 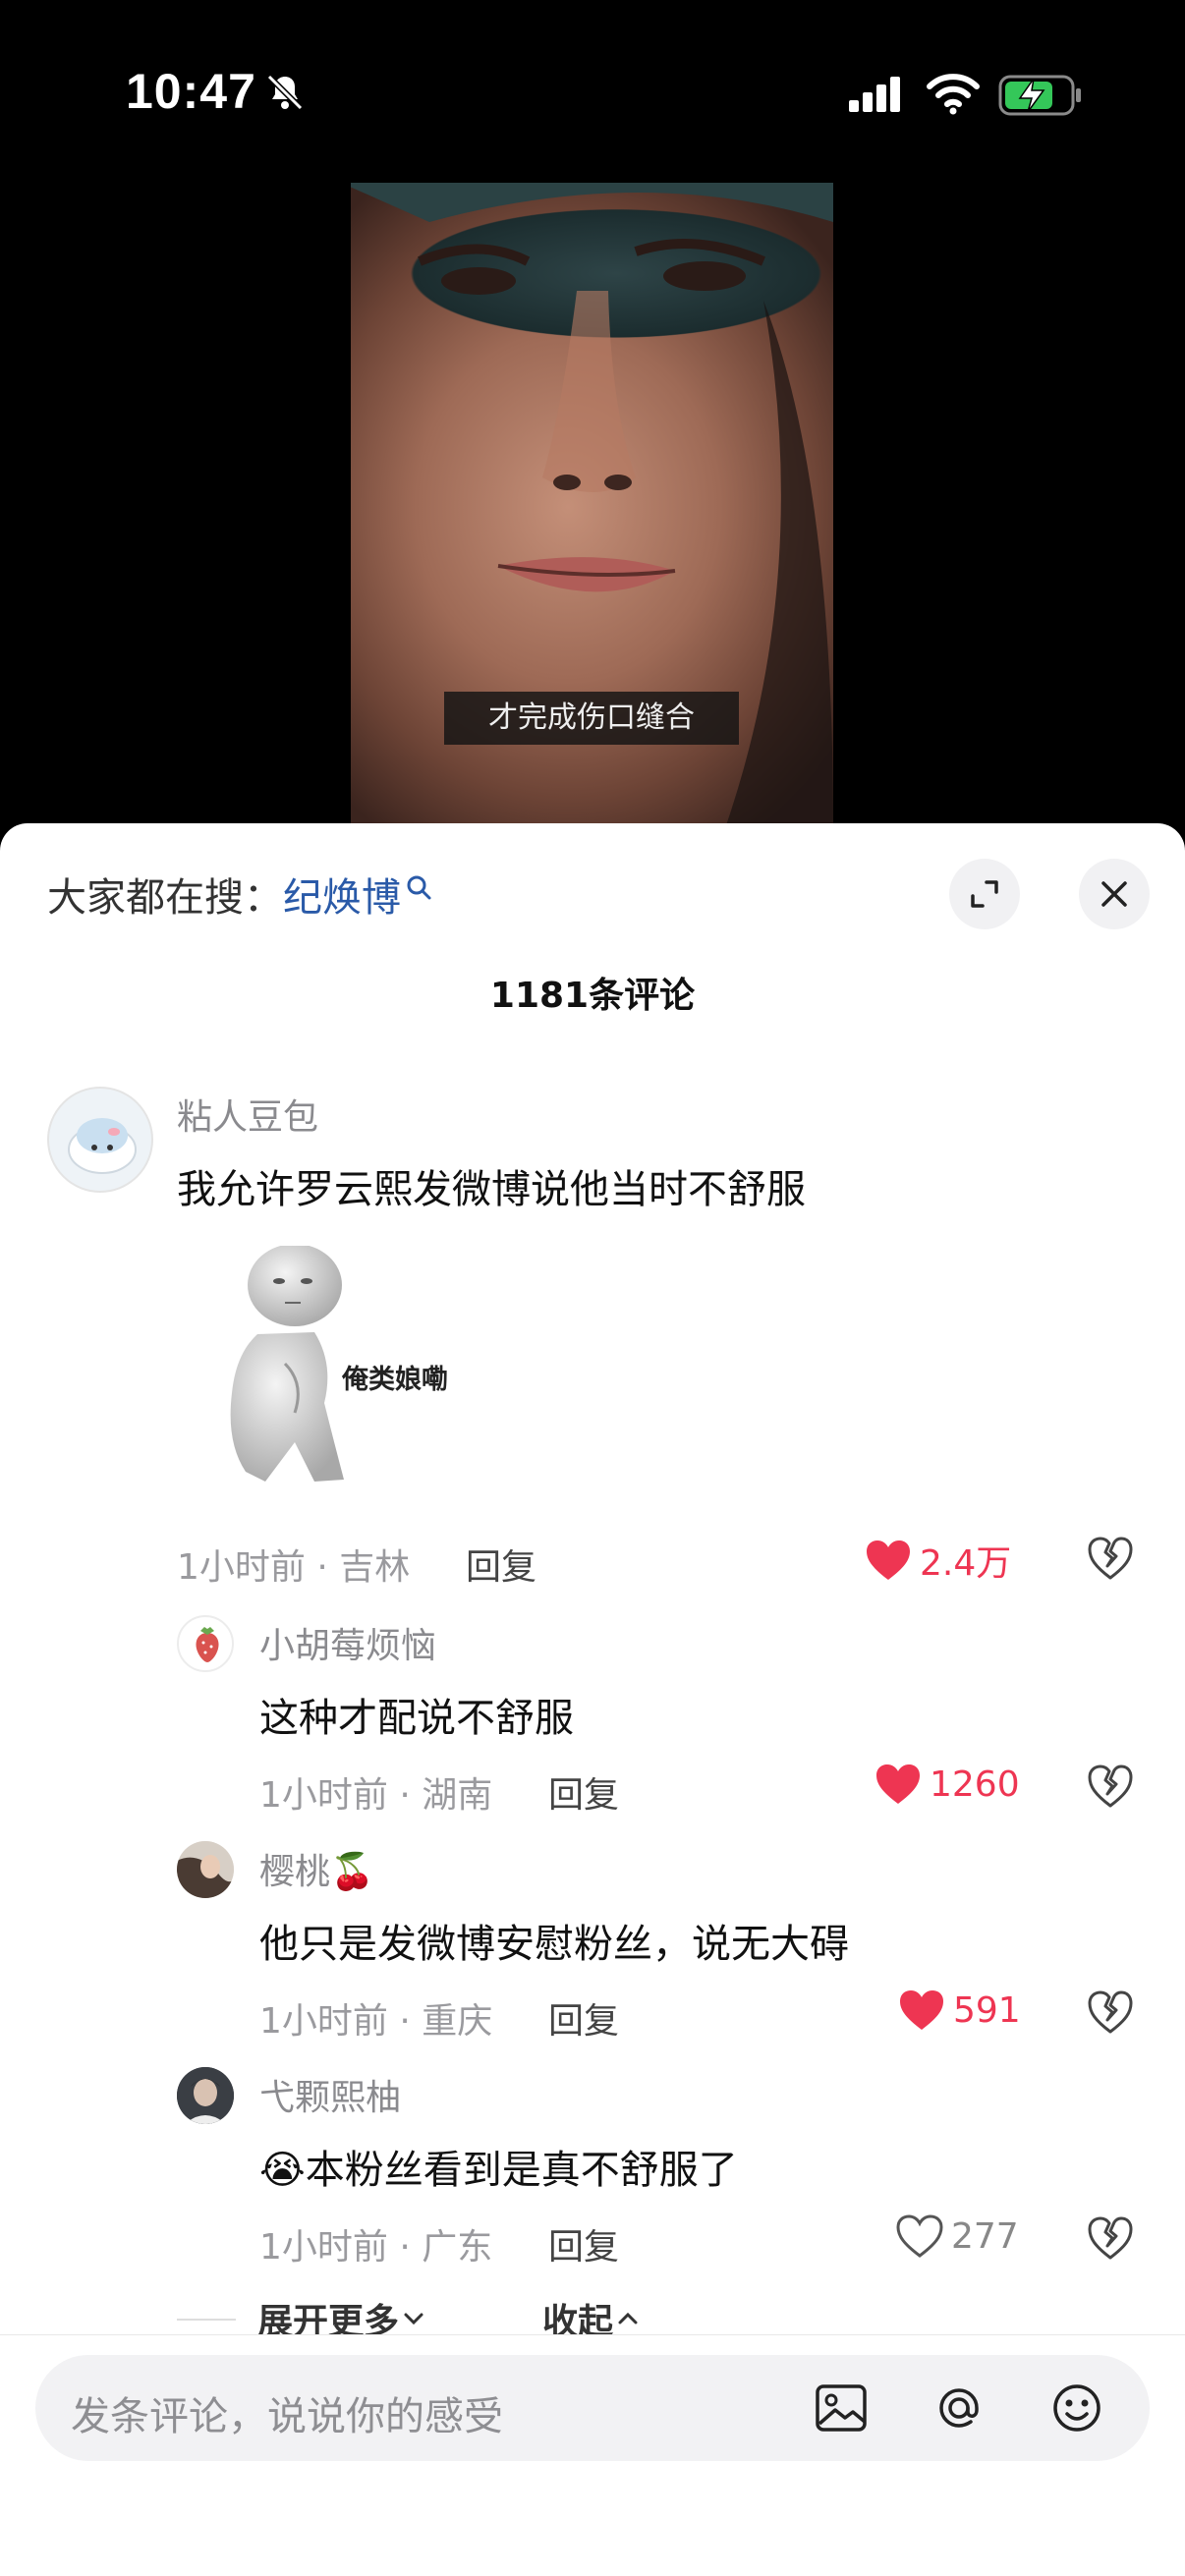 I want to click on like-button: 1260, so click(x=948, y=1784).